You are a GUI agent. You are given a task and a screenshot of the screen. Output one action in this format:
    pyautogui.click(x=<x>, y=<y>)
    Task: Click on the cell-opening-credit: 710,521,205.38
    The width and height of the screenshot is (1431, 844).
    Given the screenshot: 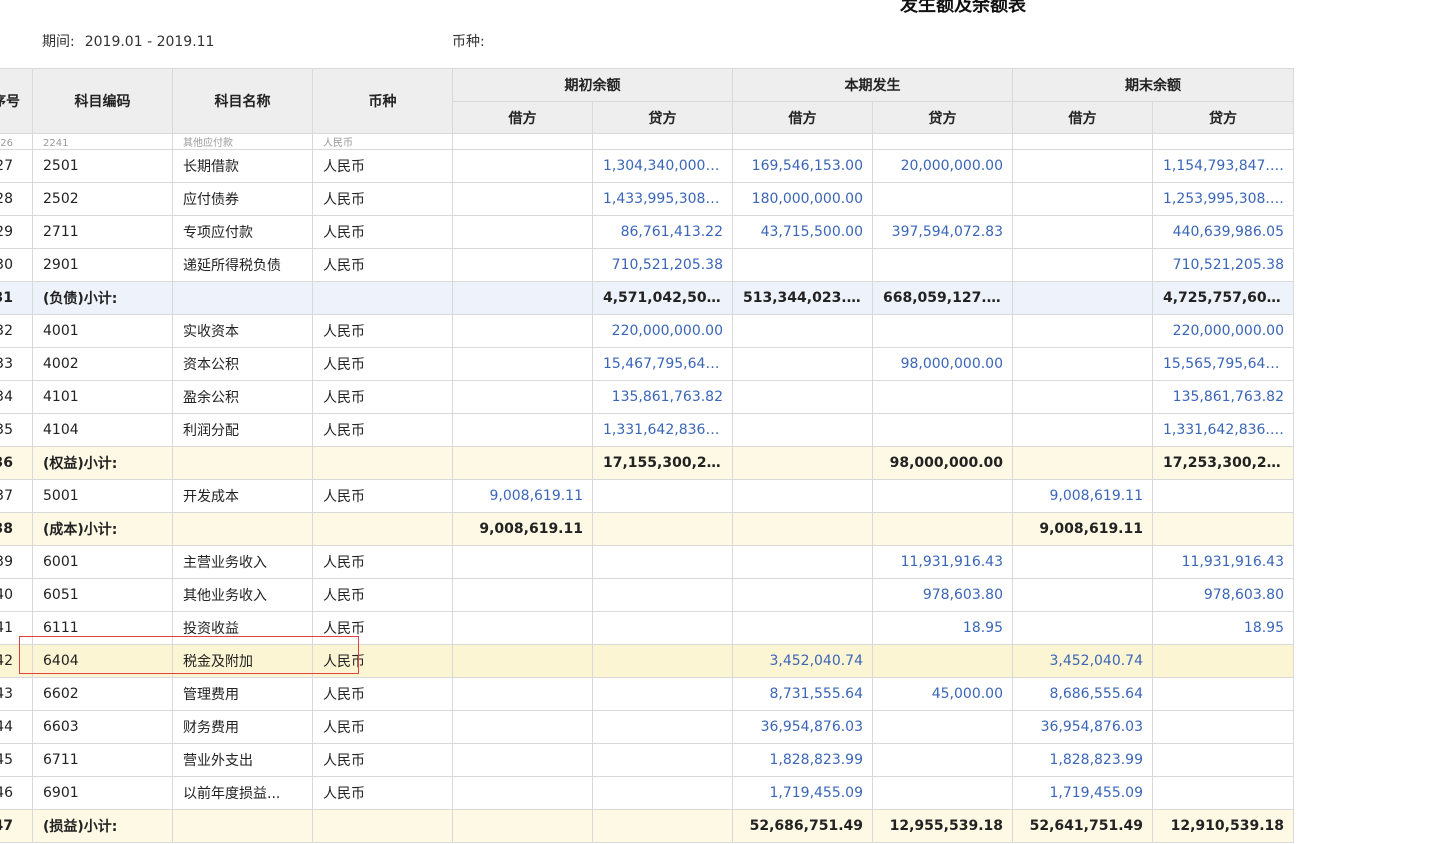 What is the action you would take?
    pyautogui.click(x=662, y=265)
    